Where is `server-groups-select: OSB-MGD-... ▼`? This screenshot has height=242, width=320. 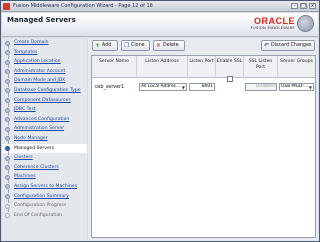 server-groups-select: OSB-MGD-... ▼ is located at coordinates (296, 87).